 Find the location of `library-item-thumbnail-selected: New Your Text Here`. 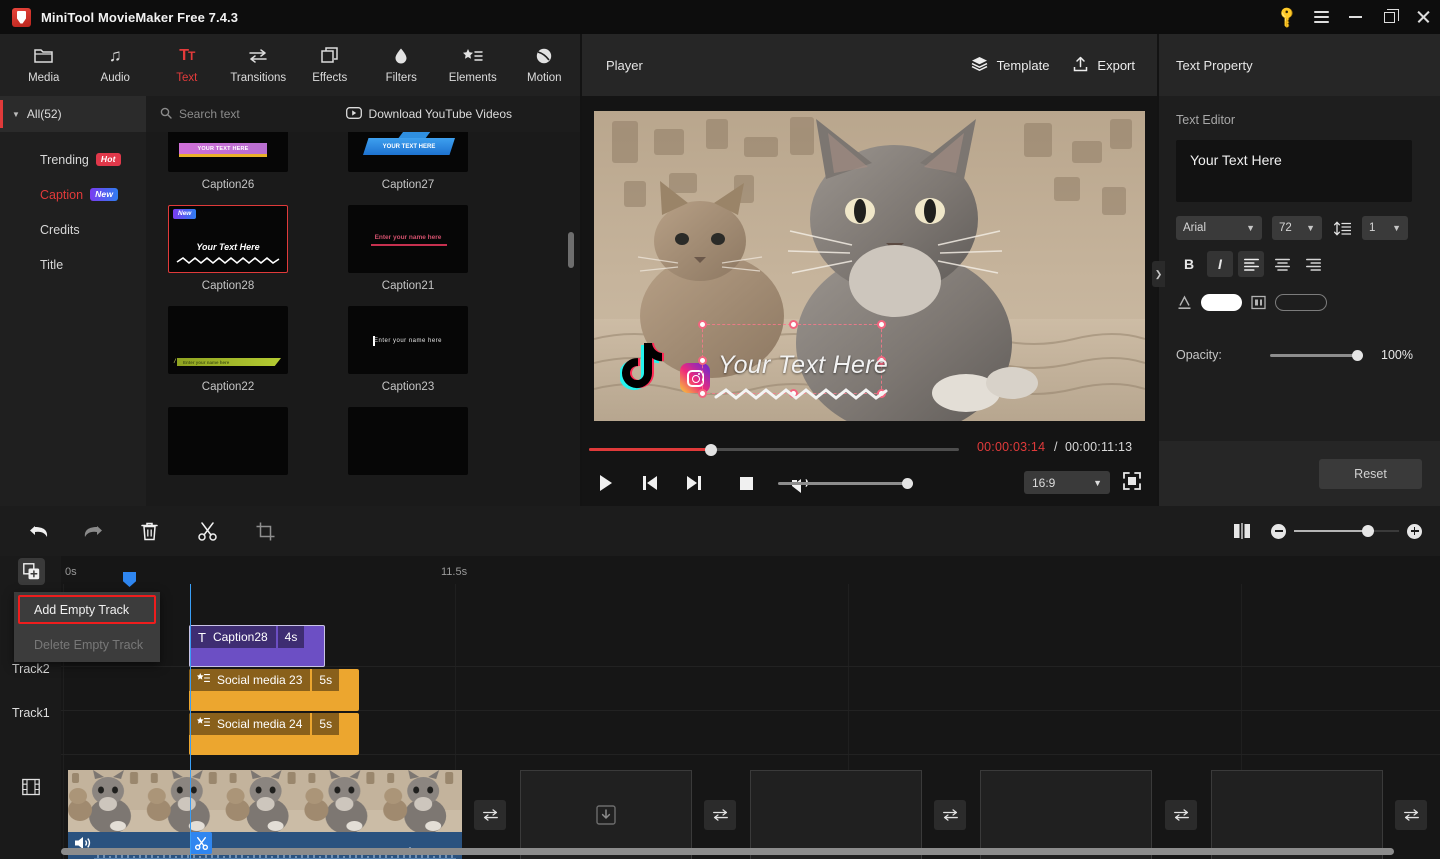

library-item-thumbnail-selected: New Your Text Here is located at coordinates (228, 239).